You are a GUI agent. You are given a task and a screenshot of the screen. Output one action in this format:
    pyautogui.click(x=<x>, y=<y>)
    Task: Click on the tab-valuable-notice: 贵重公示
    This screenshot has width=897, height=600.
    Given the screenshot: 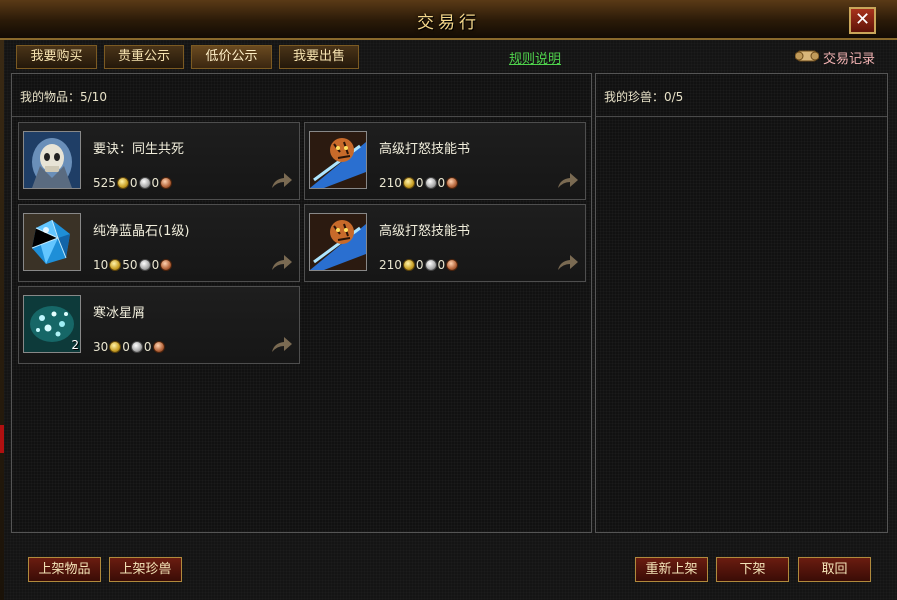 What is the action you would take?
    pyautogui.click(x=144, y=57)
    